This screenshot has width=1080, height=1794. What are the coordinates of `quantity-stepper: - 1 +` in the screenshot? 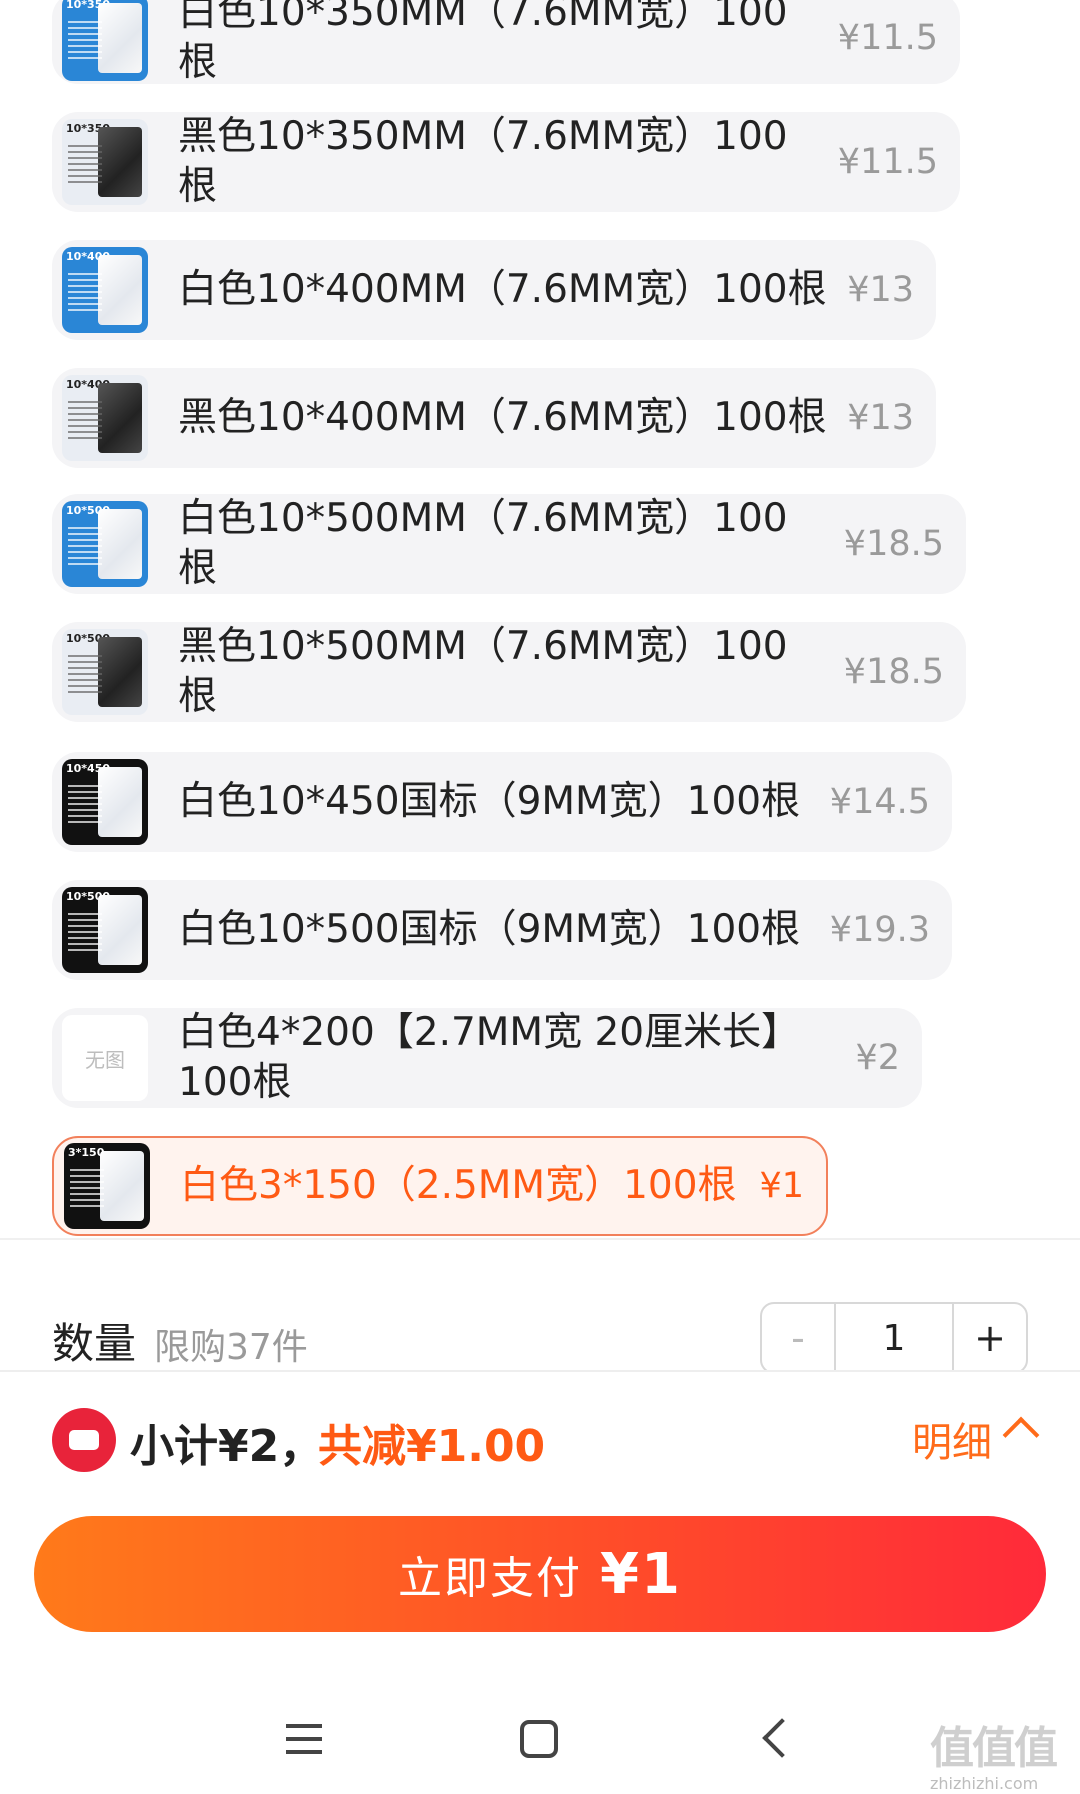 It's located at (894, 1336).